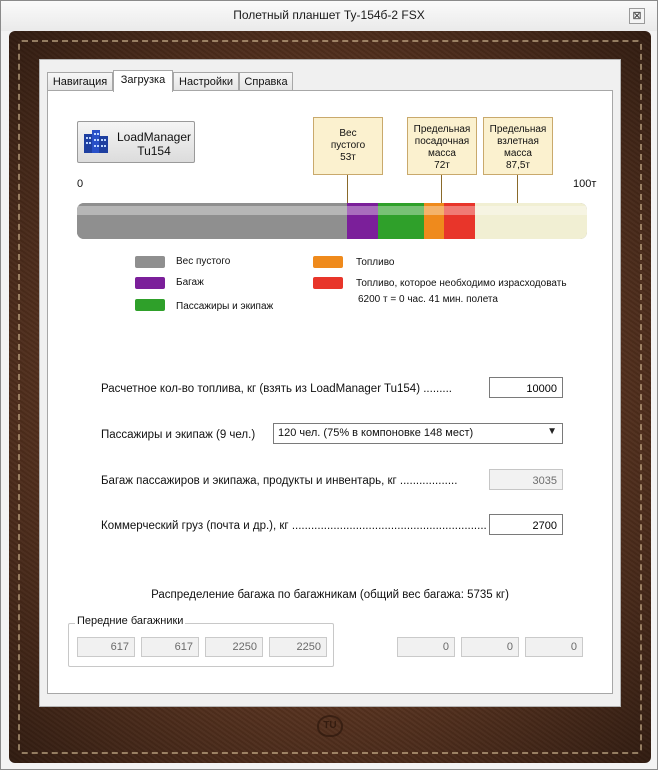 This screenshot has height=770, width=658. What do you see at coordinates (150, 305) in the screenshot?
I see `legend-passengers-swatch` at bounding box center [150, 305].